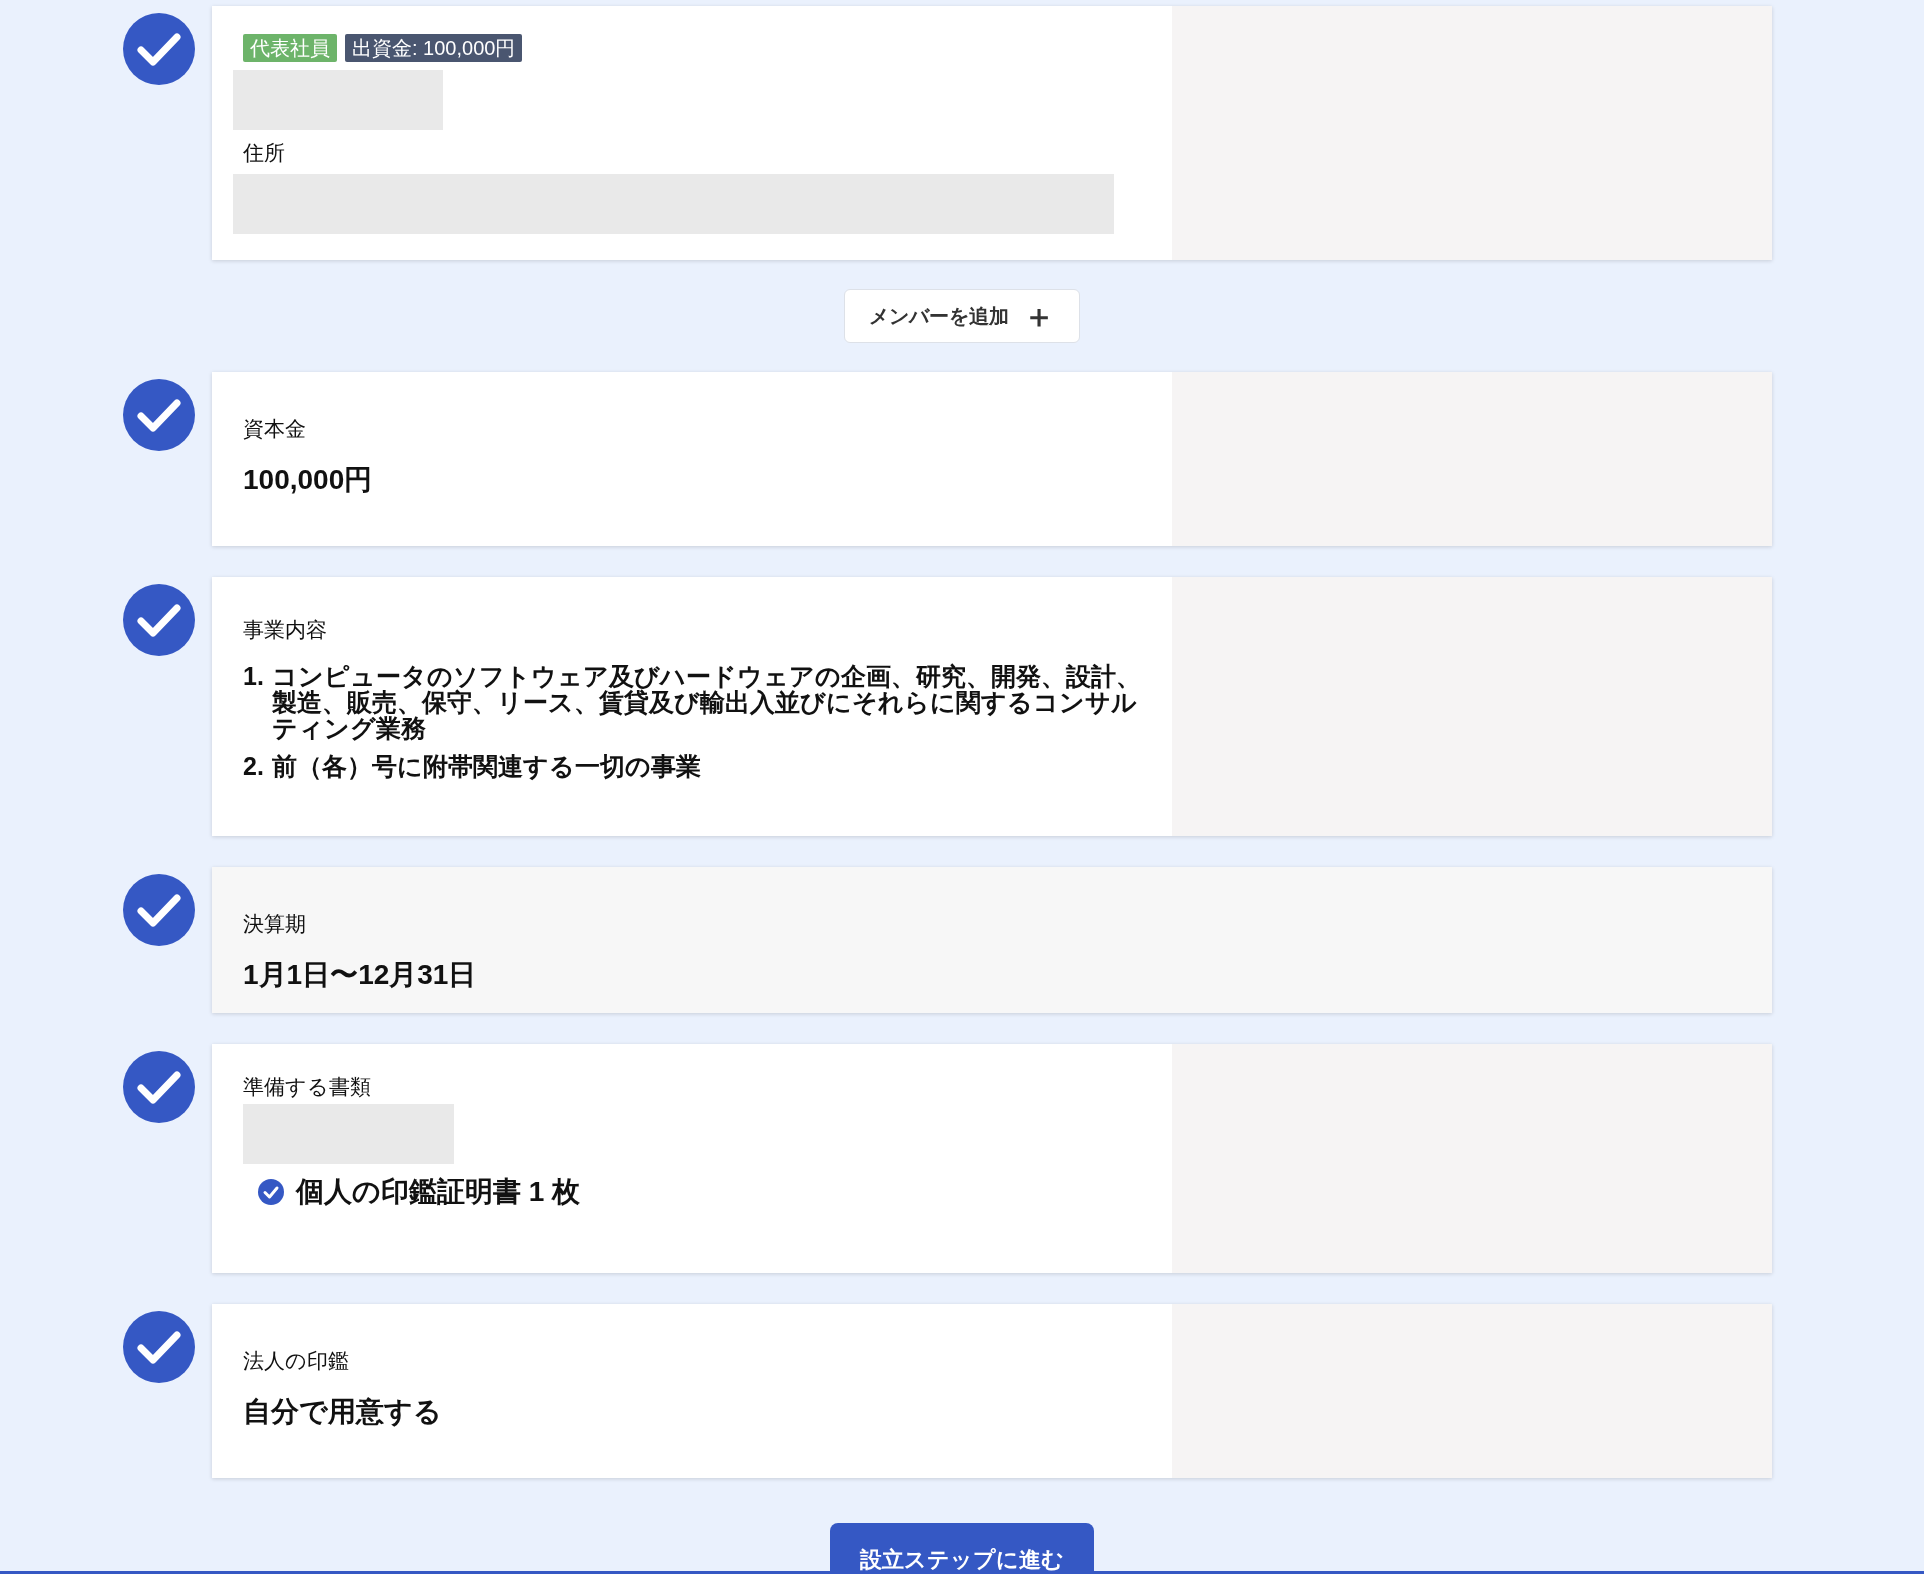  I want to click on tag: 出資金: 100,000円, so click(434, 48).